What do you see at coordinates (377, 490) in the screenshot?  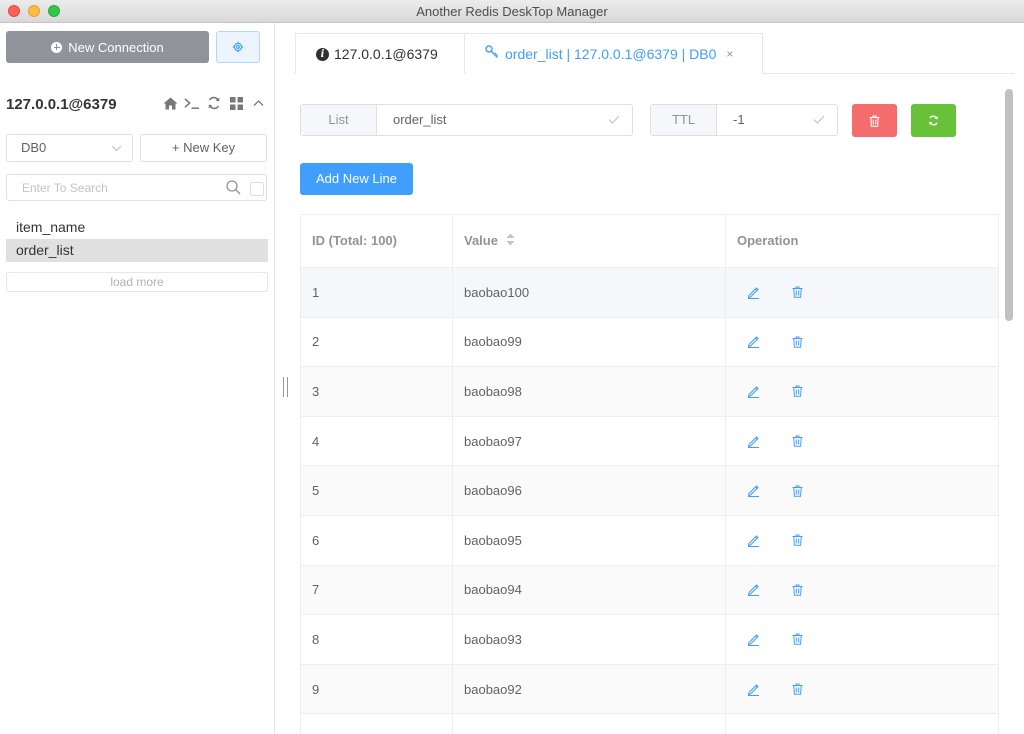 I see `row-id: 5` at bounding box center [377, 490].